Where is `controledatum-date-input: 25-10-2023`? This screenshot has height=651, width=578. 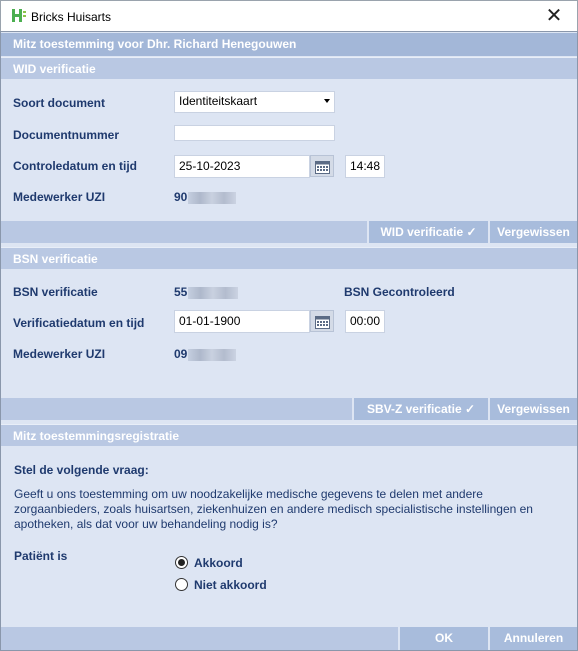 controledatum-date-input: 25-10-2023 is located at coordinates (242, 166).